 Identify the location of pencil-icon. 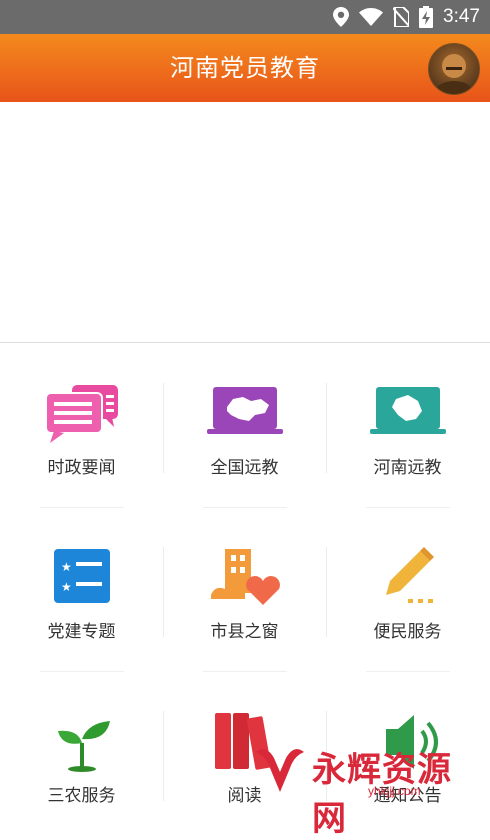
(409, 575).